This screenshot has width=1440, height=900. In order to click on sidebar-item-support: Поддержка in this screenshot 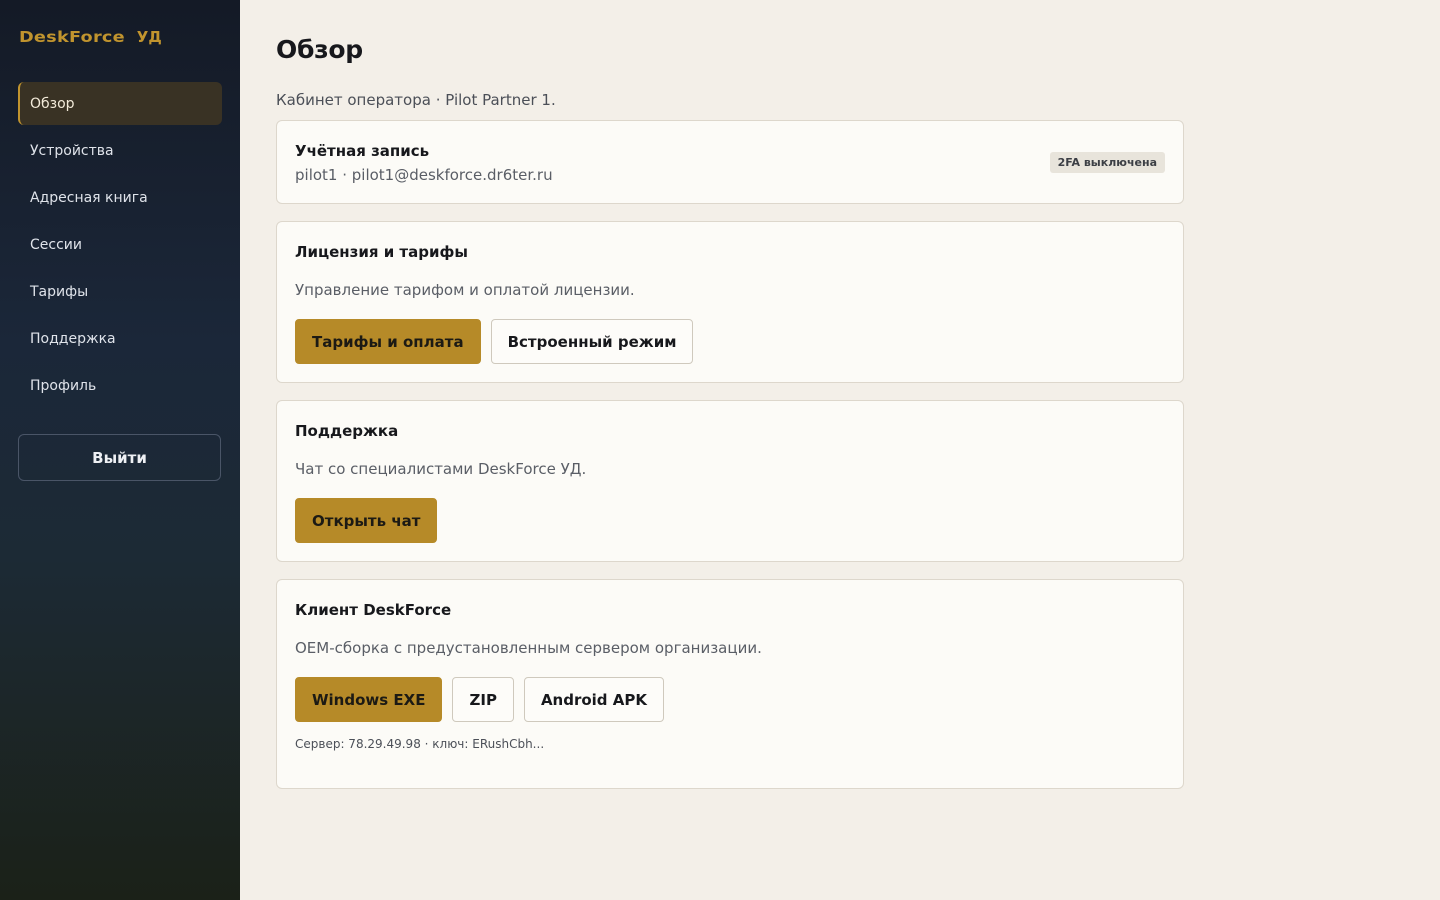, I will do `click(120, 338)`.